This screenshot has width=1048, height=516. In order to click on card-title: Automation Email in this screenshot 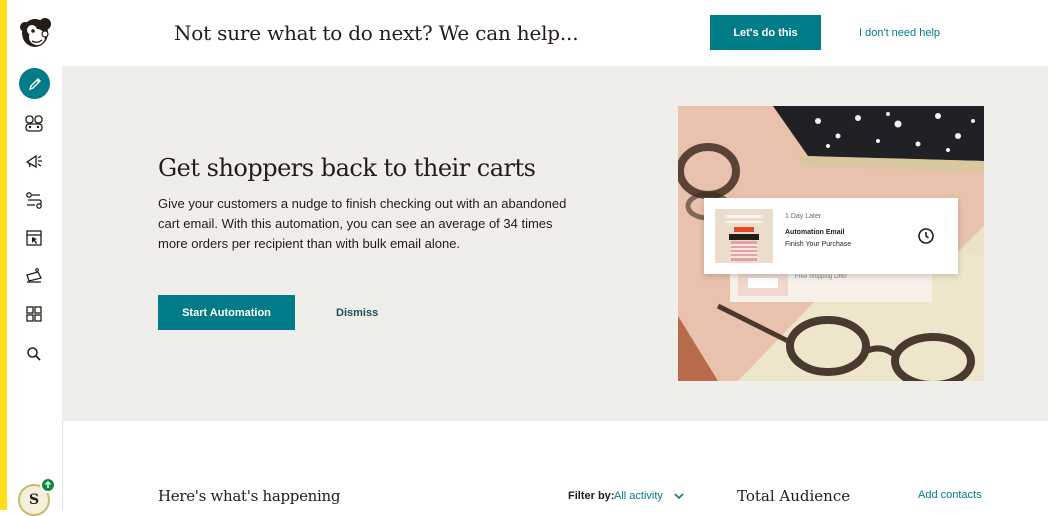, I will do `click(815, 232)`.